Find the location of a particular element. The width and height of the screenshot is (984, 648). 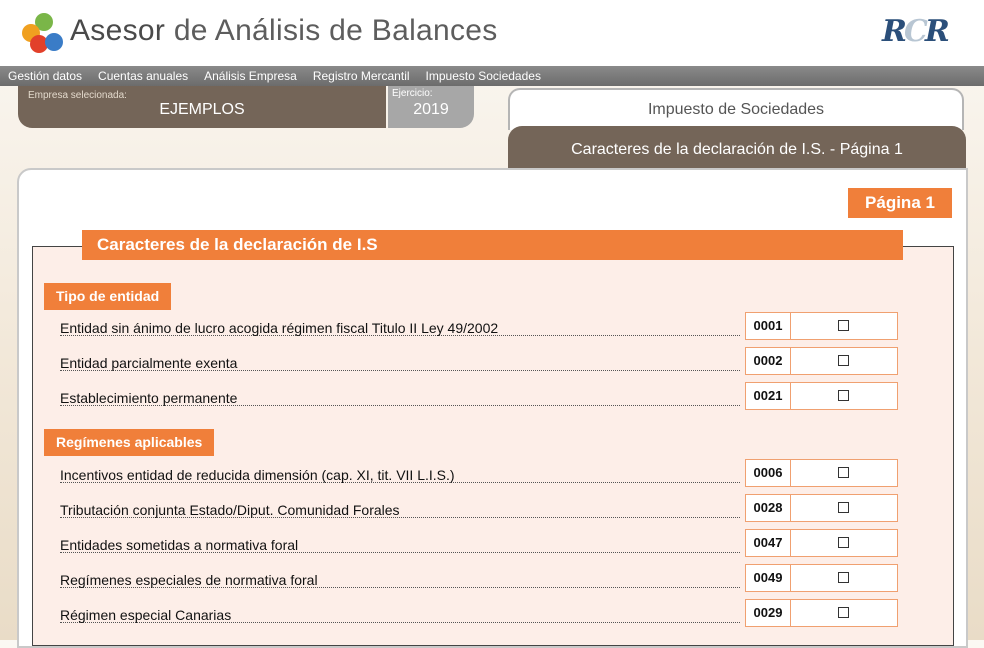

exercise-year: Ejercicio: 2019 is located at coordinates (431, 107).